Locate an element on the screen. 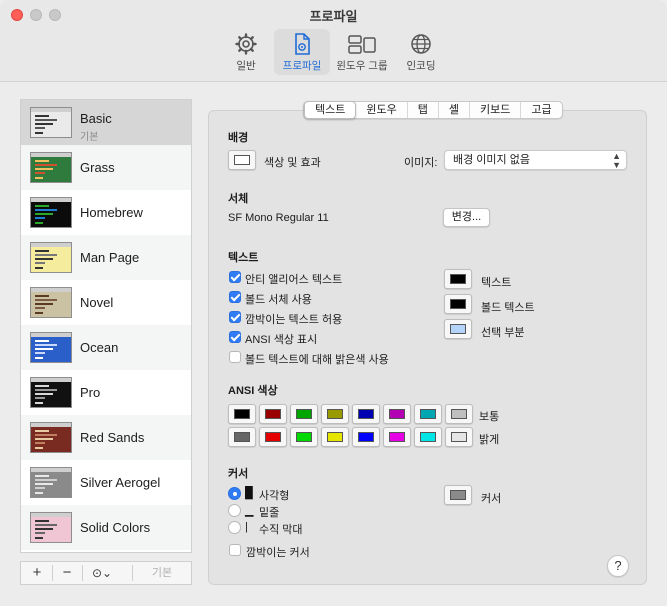 The height and width of the screenshot is (606, 667). tab-1: 윈도우 is located at coordinates (382, 110).